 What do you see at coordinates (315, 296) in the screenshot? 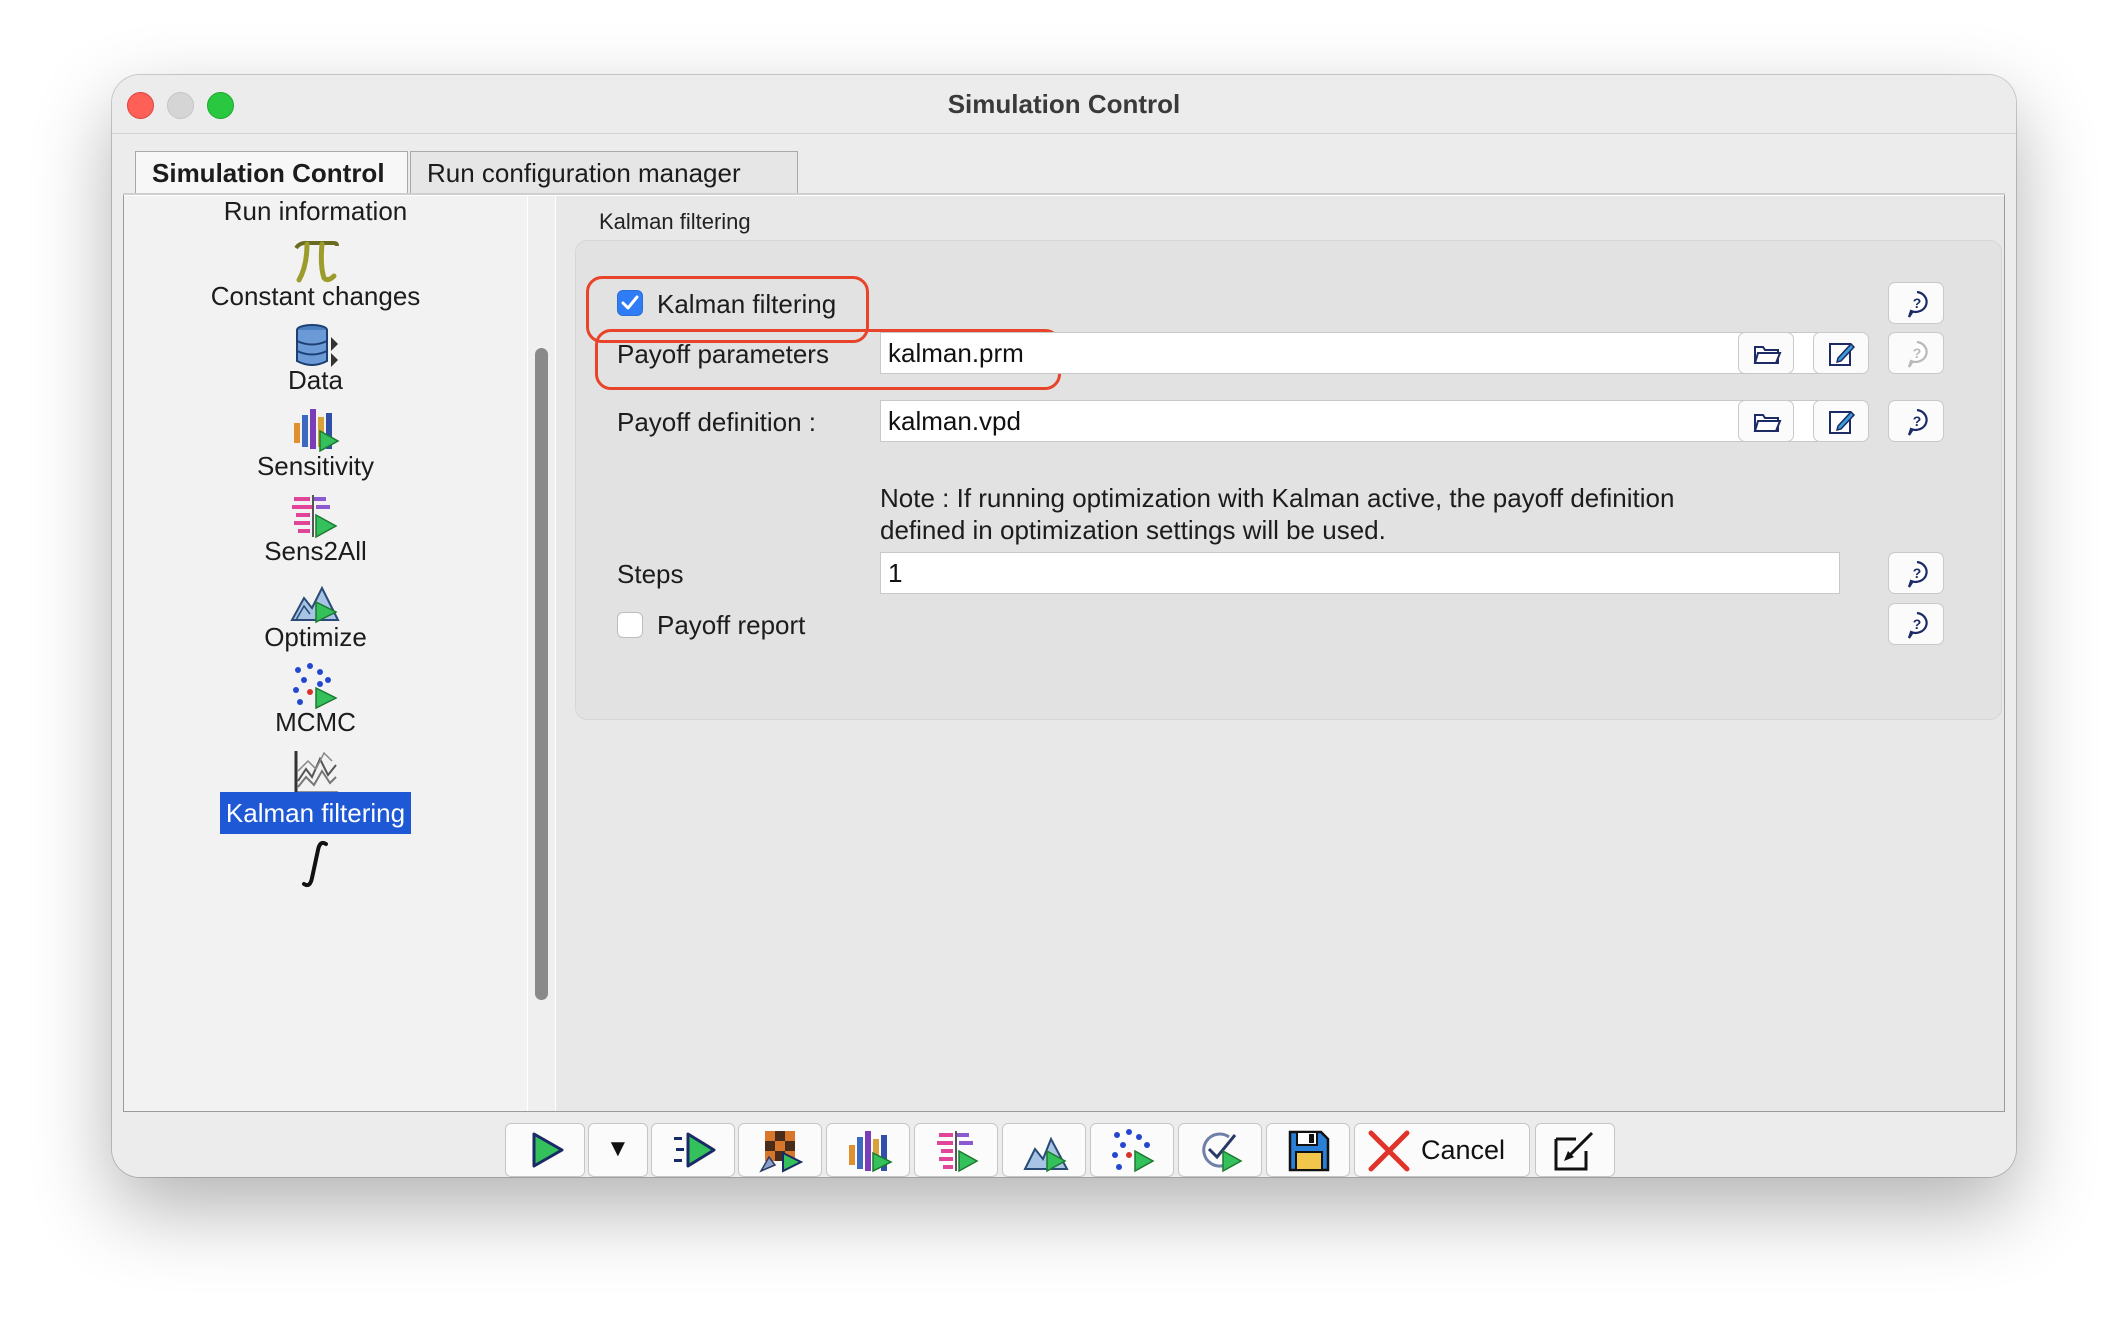
I see `sidebar-item-label: Constant changes` at bounding box center [315, 296].